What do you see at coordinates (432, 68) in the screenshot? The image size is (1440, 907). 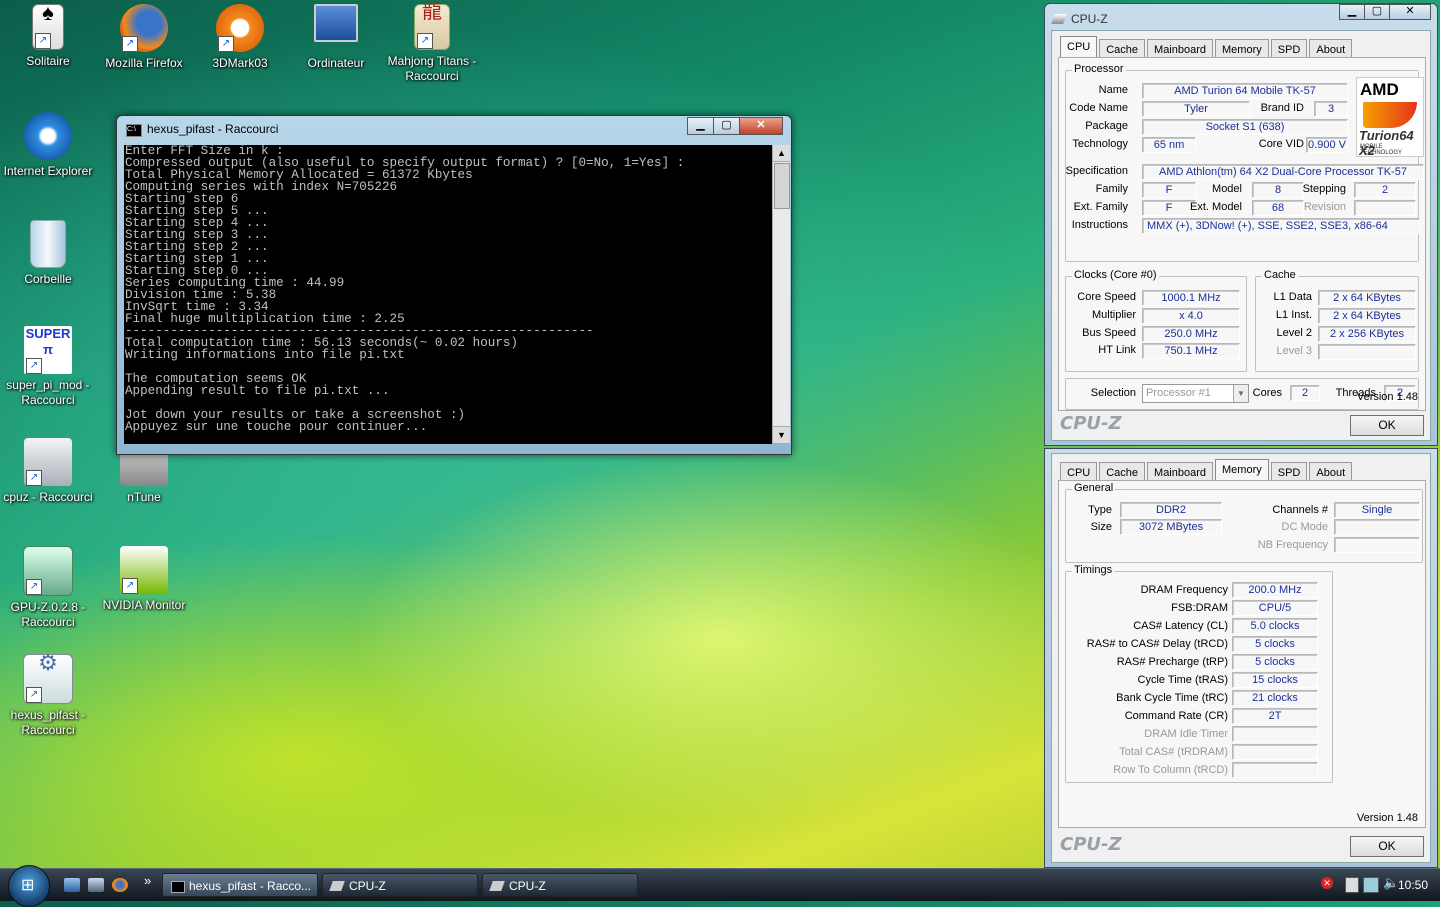 I see `desktop-icon-label: Mahjong Titans - Raccourci` at bounding box center [432, 68].